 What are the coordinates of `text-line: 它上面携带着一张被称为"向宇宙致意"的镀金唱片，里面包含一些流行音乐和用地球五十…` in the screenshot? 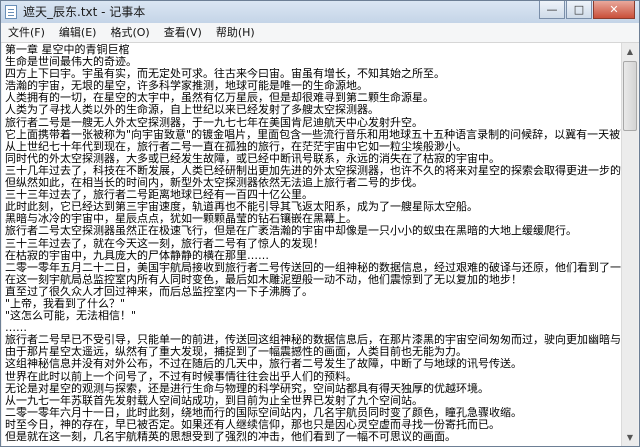 It's located at (313, 134).